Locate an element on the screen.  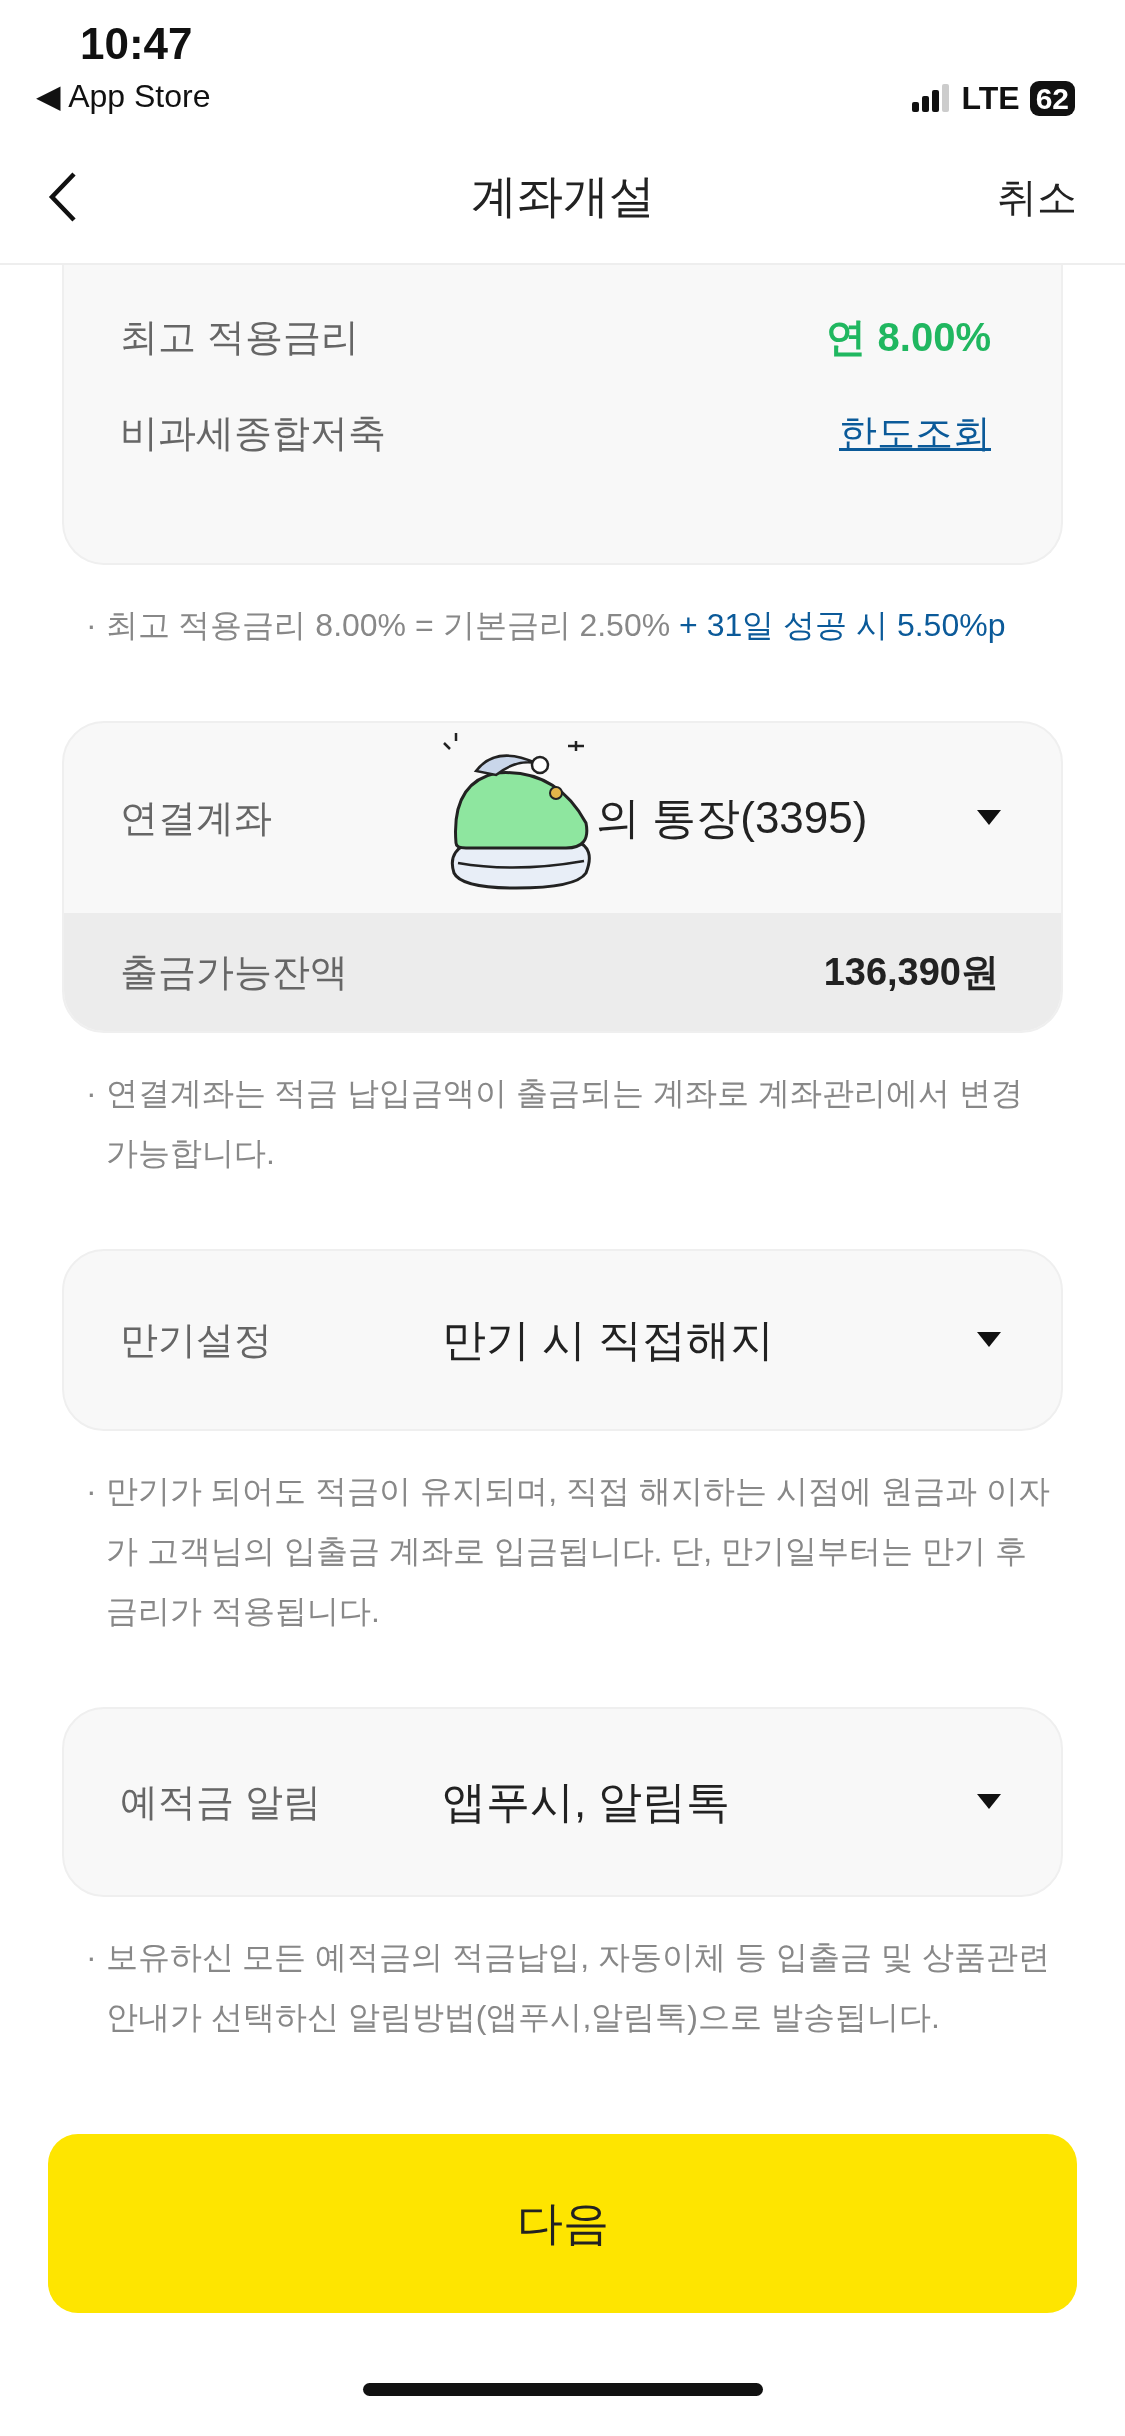
row-label: 예적금 알림 is located at coordinates (221, 1802).